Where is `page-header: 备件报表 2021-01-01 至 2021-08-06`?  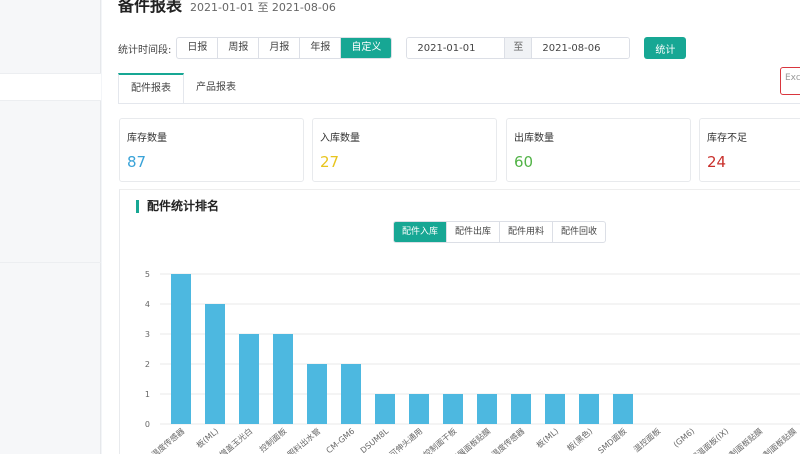 page-header: 备件报表 2021-01-01 至 2021-08-06 is located at coordinates (227, 7).